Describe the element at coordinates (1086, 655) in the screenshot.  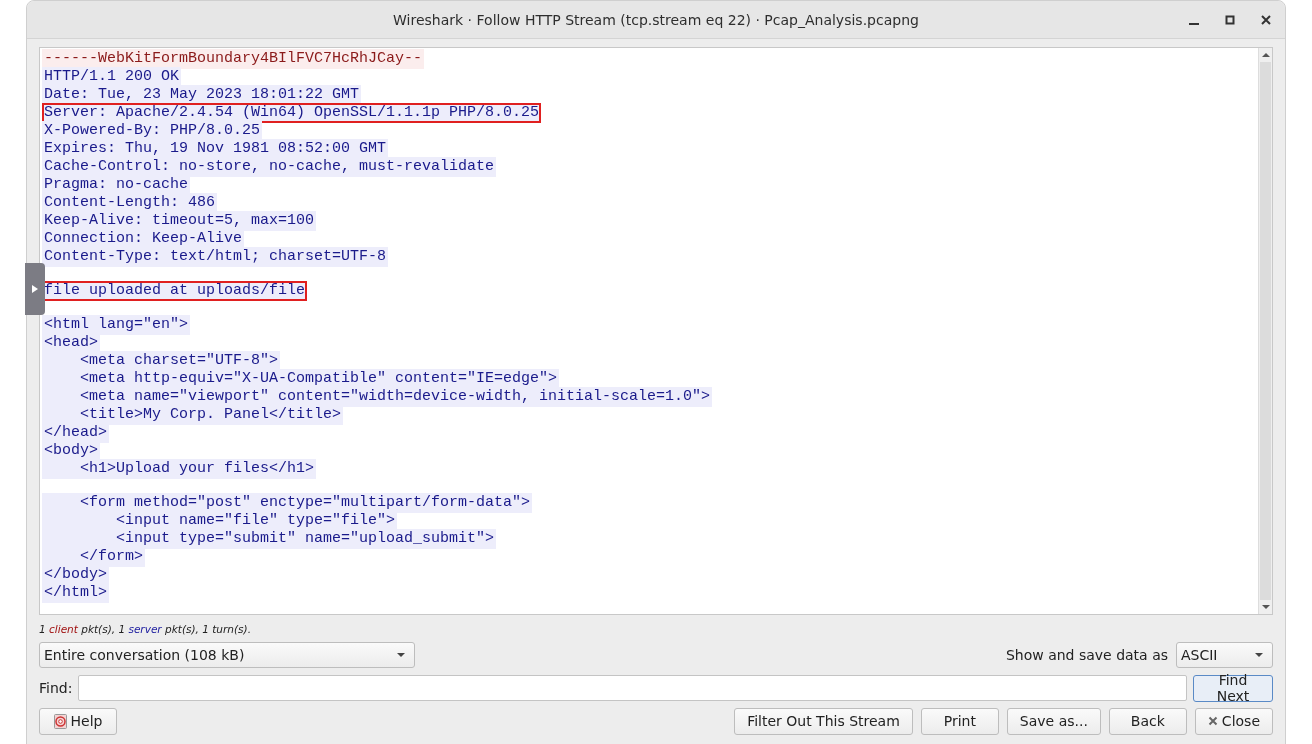
I see `format-label: Show and save data as` at that location.